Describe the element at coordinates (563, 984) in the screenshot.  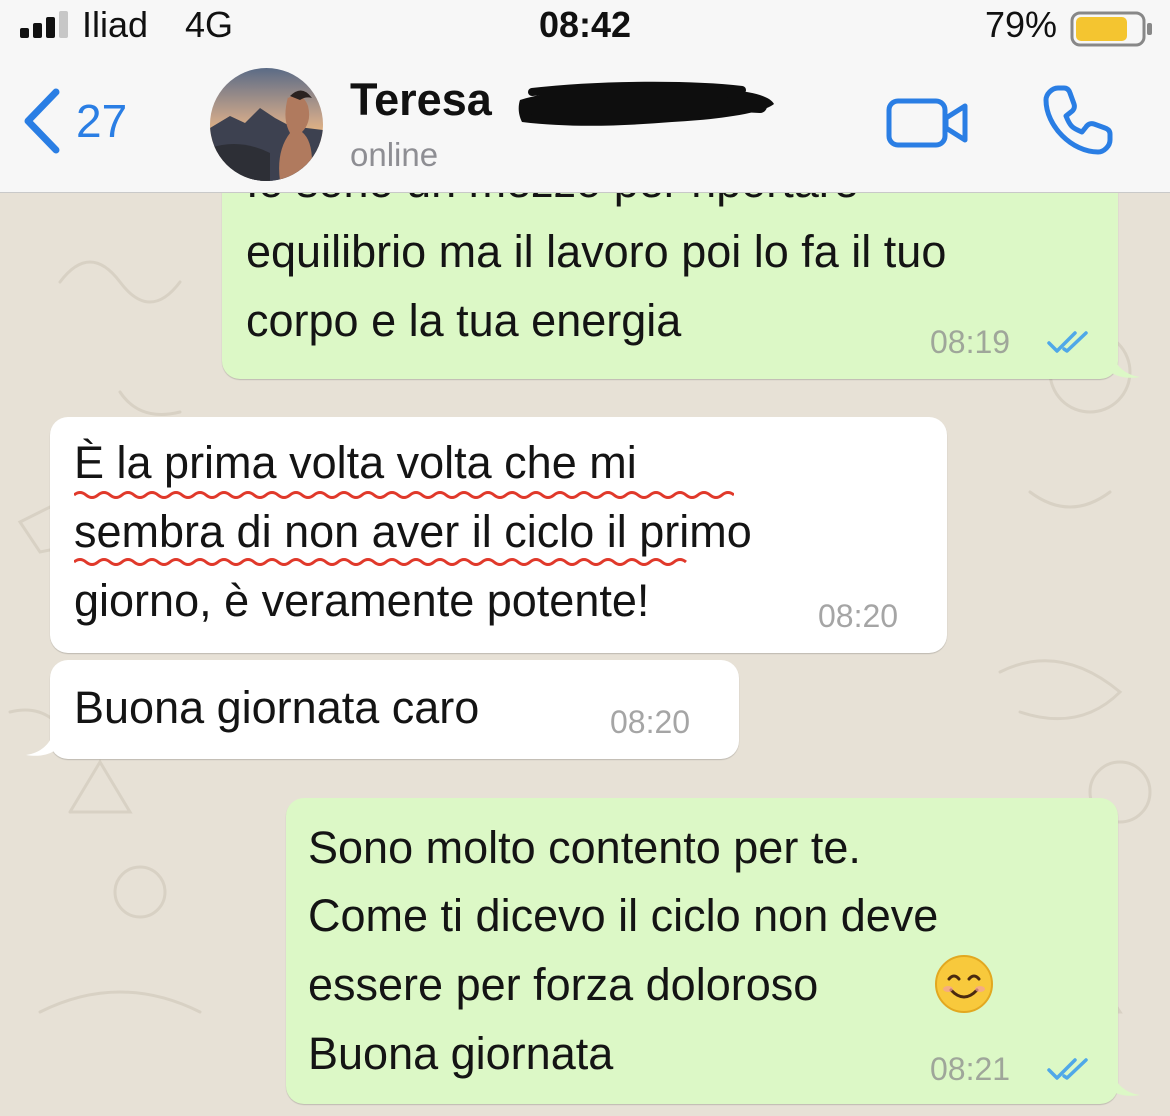
I see `message-text-line: essere per forza doloroso` at that location.